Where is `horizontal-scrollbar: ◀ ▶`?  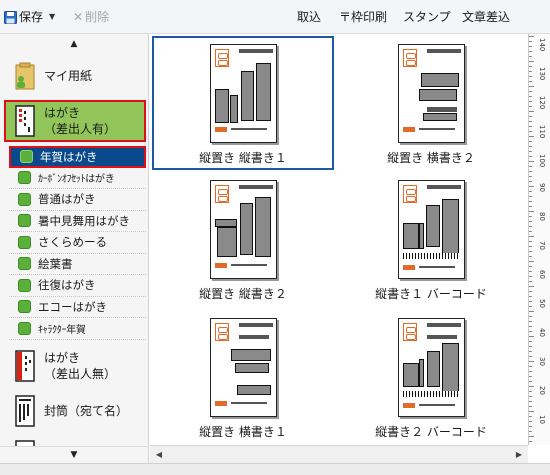
horizontal-scrollbar: ◀ ▶ is located at coordinates (339, 454).